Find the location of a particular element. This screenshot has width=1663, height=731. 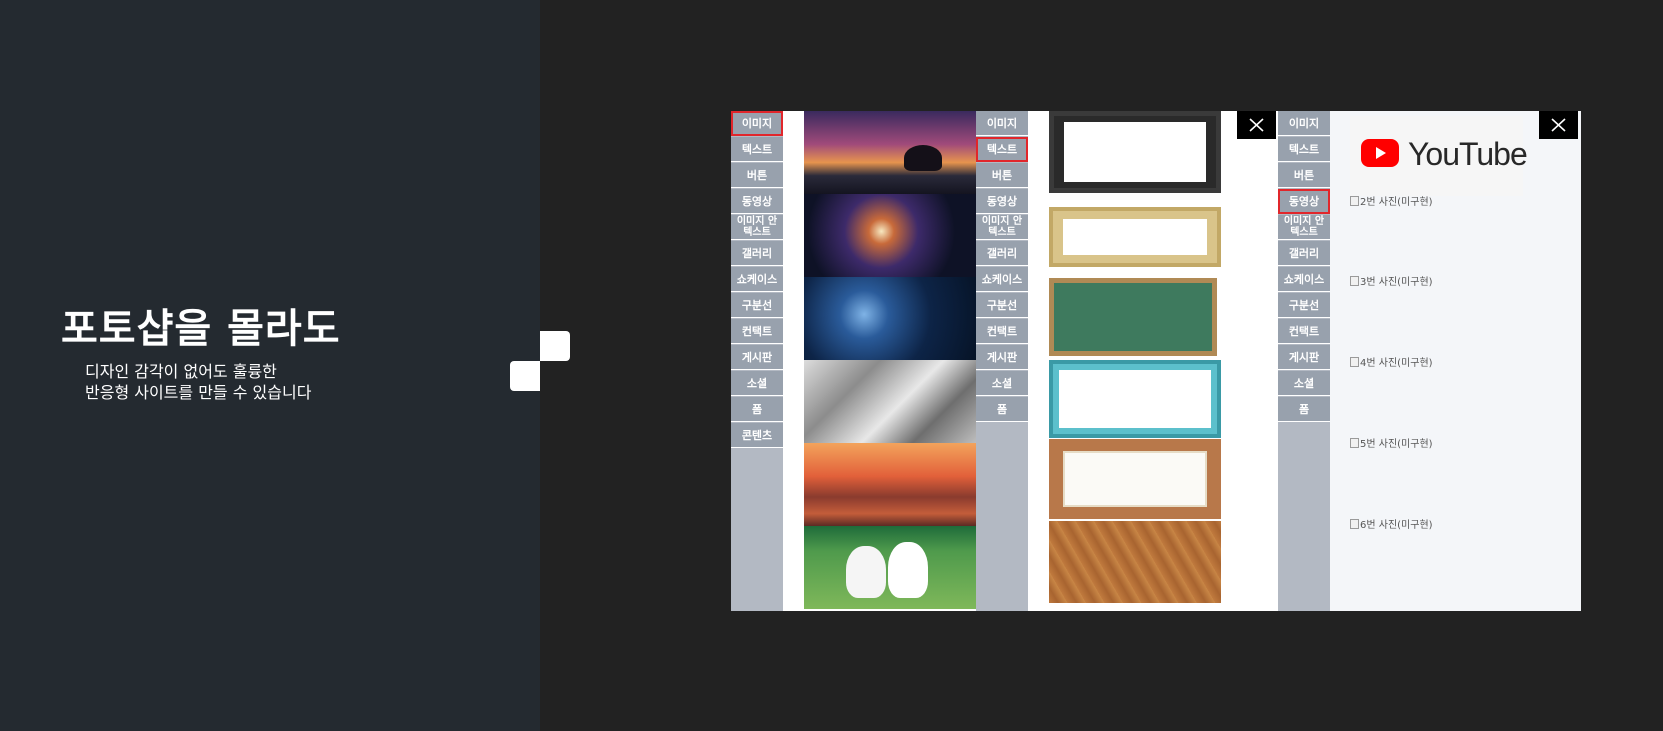

puppy-left is located at coordinates (866, 572).